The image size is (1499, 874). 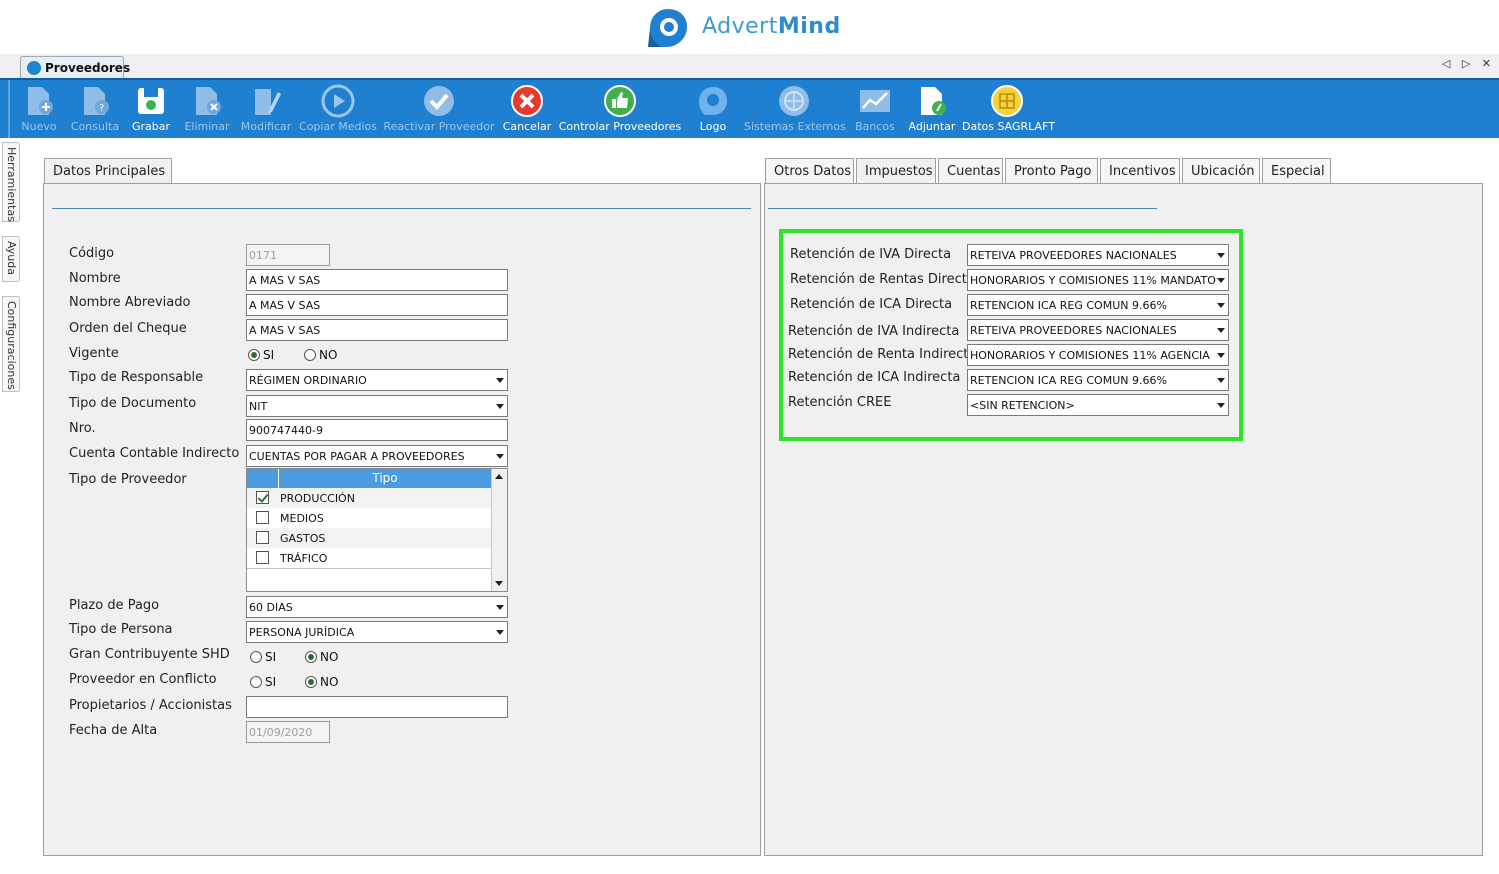 What do you see at coordinates (128, 328) in the screenshot?
I see `label-orden-cheque: Orden del Cheque` at bounding box center [128, 328].